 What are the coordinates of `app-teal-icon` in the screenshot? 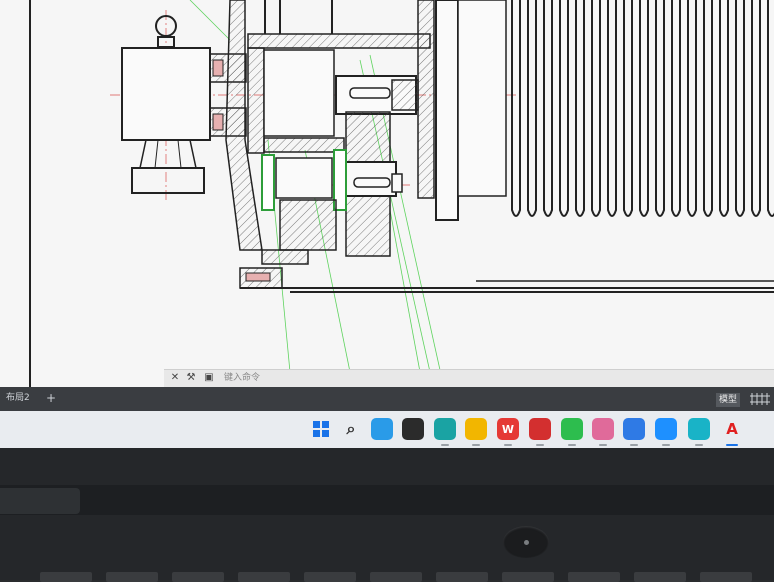 It's located at (699, 429).